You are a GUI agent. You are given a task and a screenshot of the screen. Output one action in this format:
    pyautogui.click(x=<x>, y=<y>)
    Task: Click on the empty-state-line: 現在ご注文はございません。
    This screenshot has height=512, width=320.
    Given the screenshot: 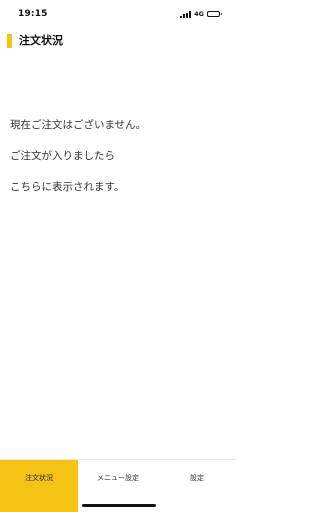 What is the action you would take?
    pyautogui.click(x=78, y=125)
    